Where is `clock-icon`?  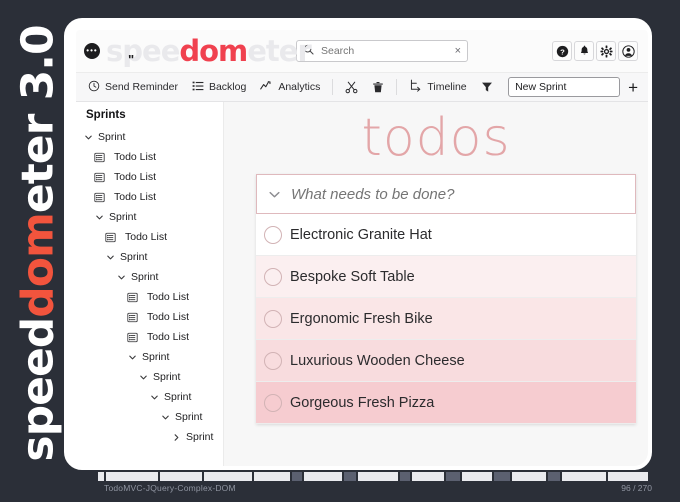
clock-icon is located at coordinates (94, 87).